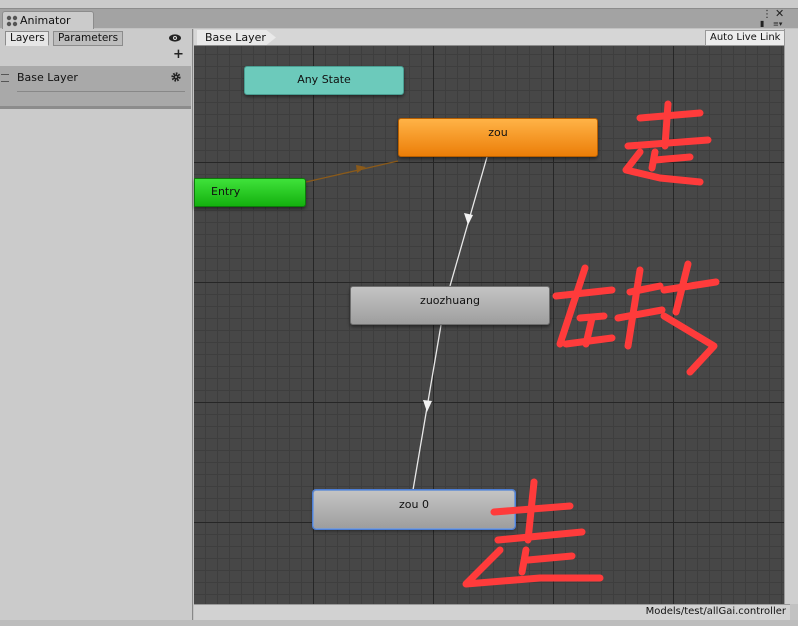  I want to click on close-icon: ✕, so click(779, 13).